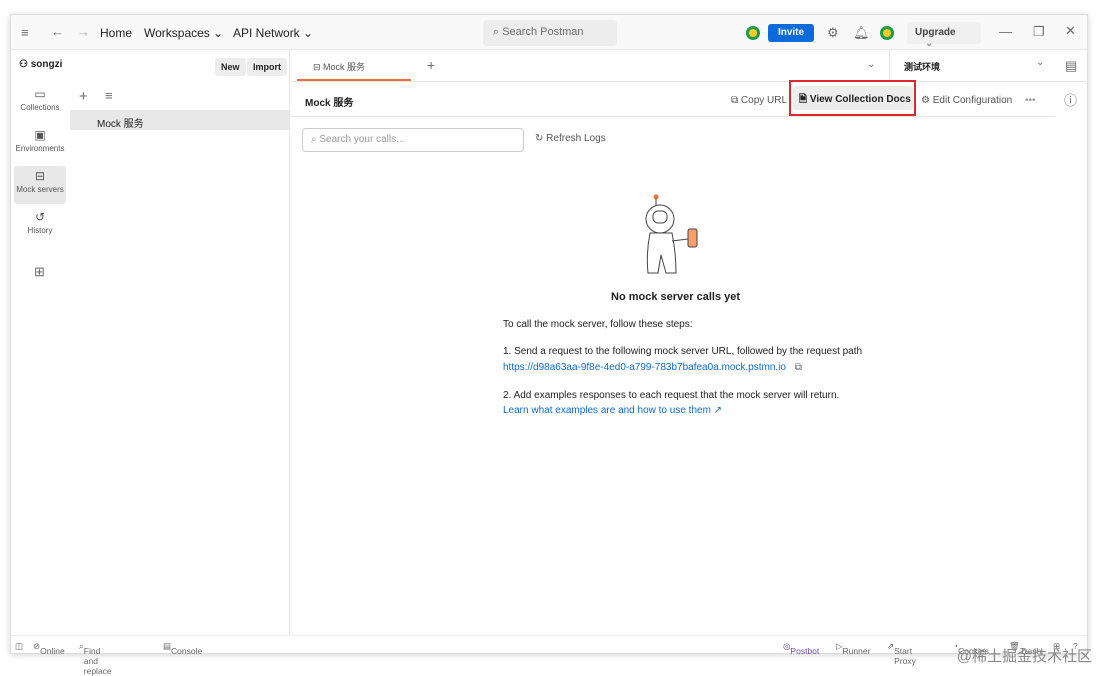 The image size is (1098, 676). I want to click on back-icon: ←, so click(57, 31).